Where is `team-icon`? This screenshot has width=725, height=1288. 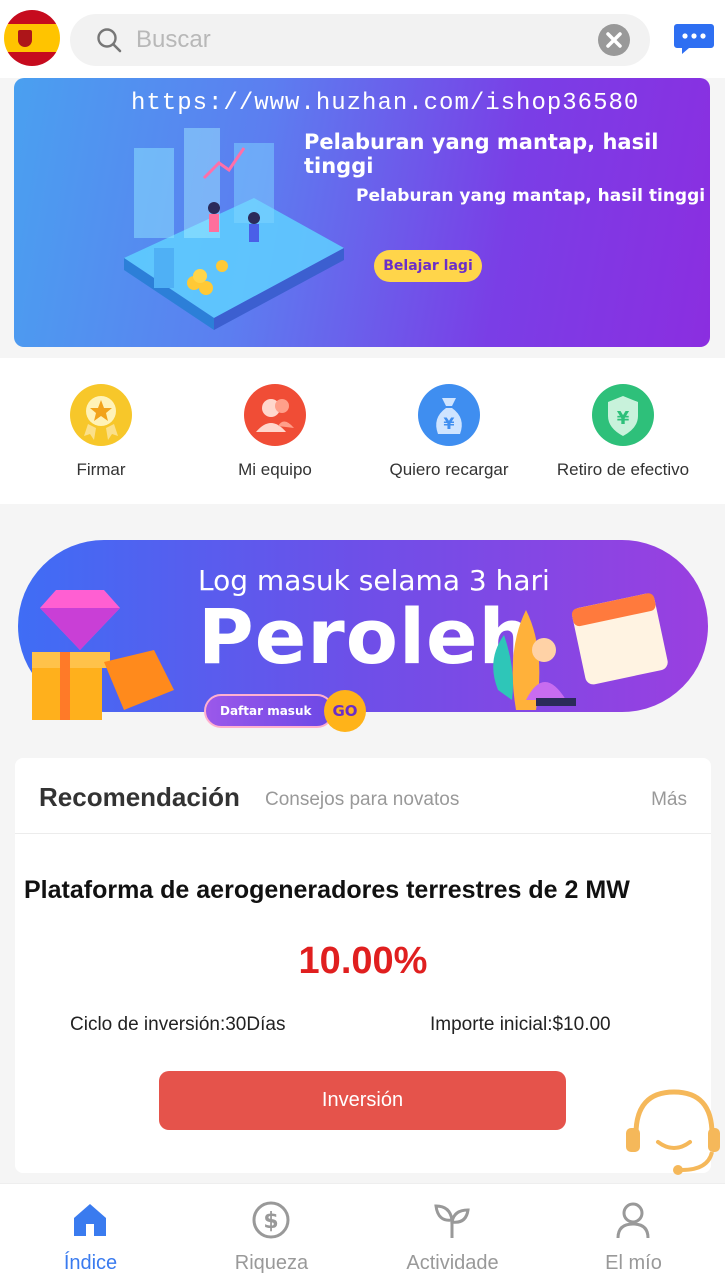 team-icon is located at coordinates (275, 415).